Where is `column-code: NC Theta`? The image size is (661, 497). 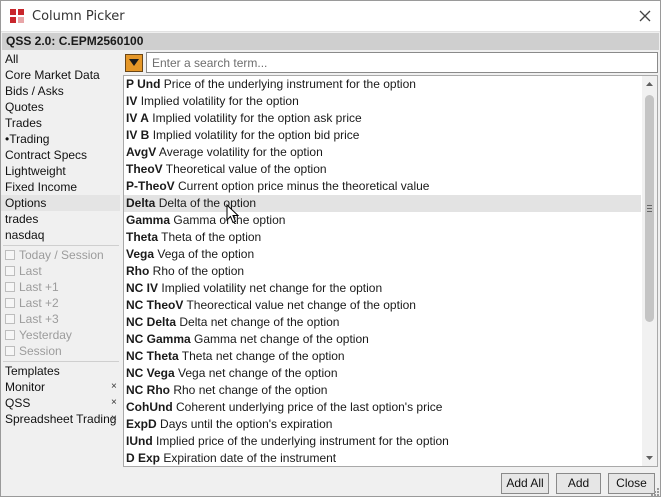
column-code: NC Theta is located at coordinates (152, 356).